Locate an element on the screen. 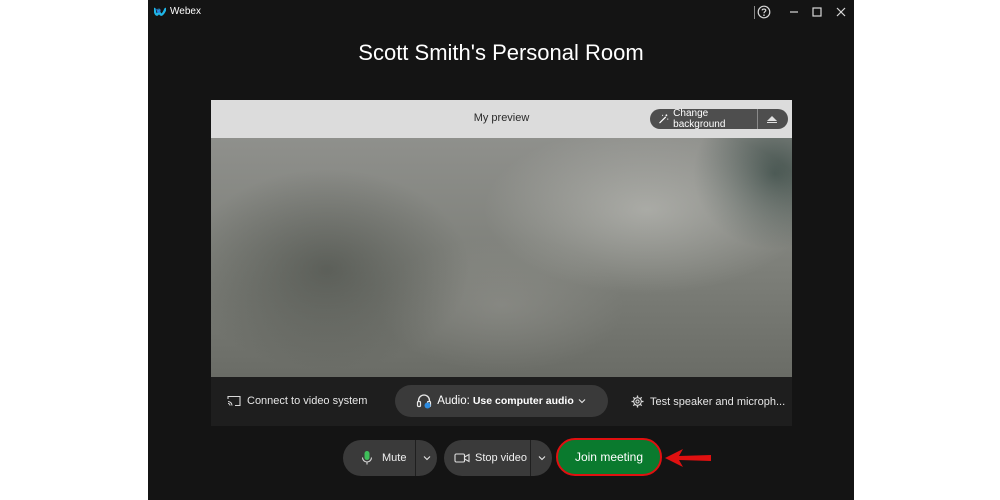 This screenshot has width=1000, height=500. webex-logo-icon is located at coordinates (160, 11).